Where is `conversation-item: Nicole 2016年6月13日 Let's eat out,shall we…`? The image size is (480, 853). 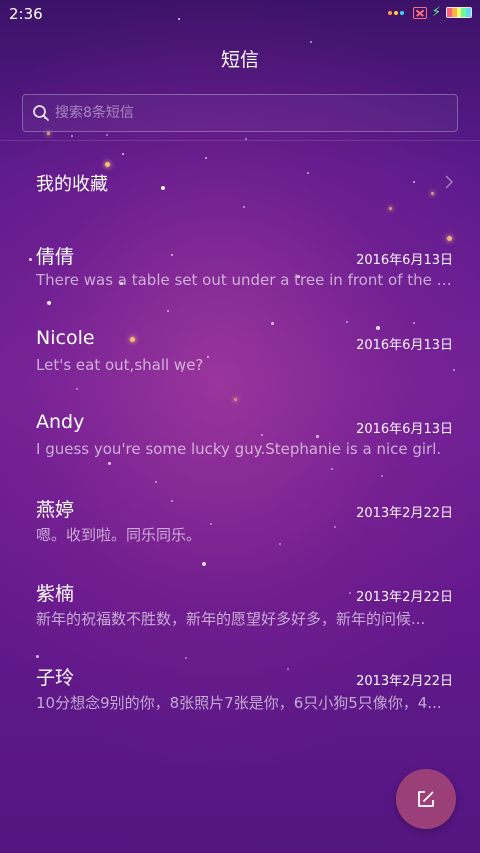
conversation-item: Nicole 2016年6月13日 Let's eat out,shall we… is located at coordinates (240, 354).